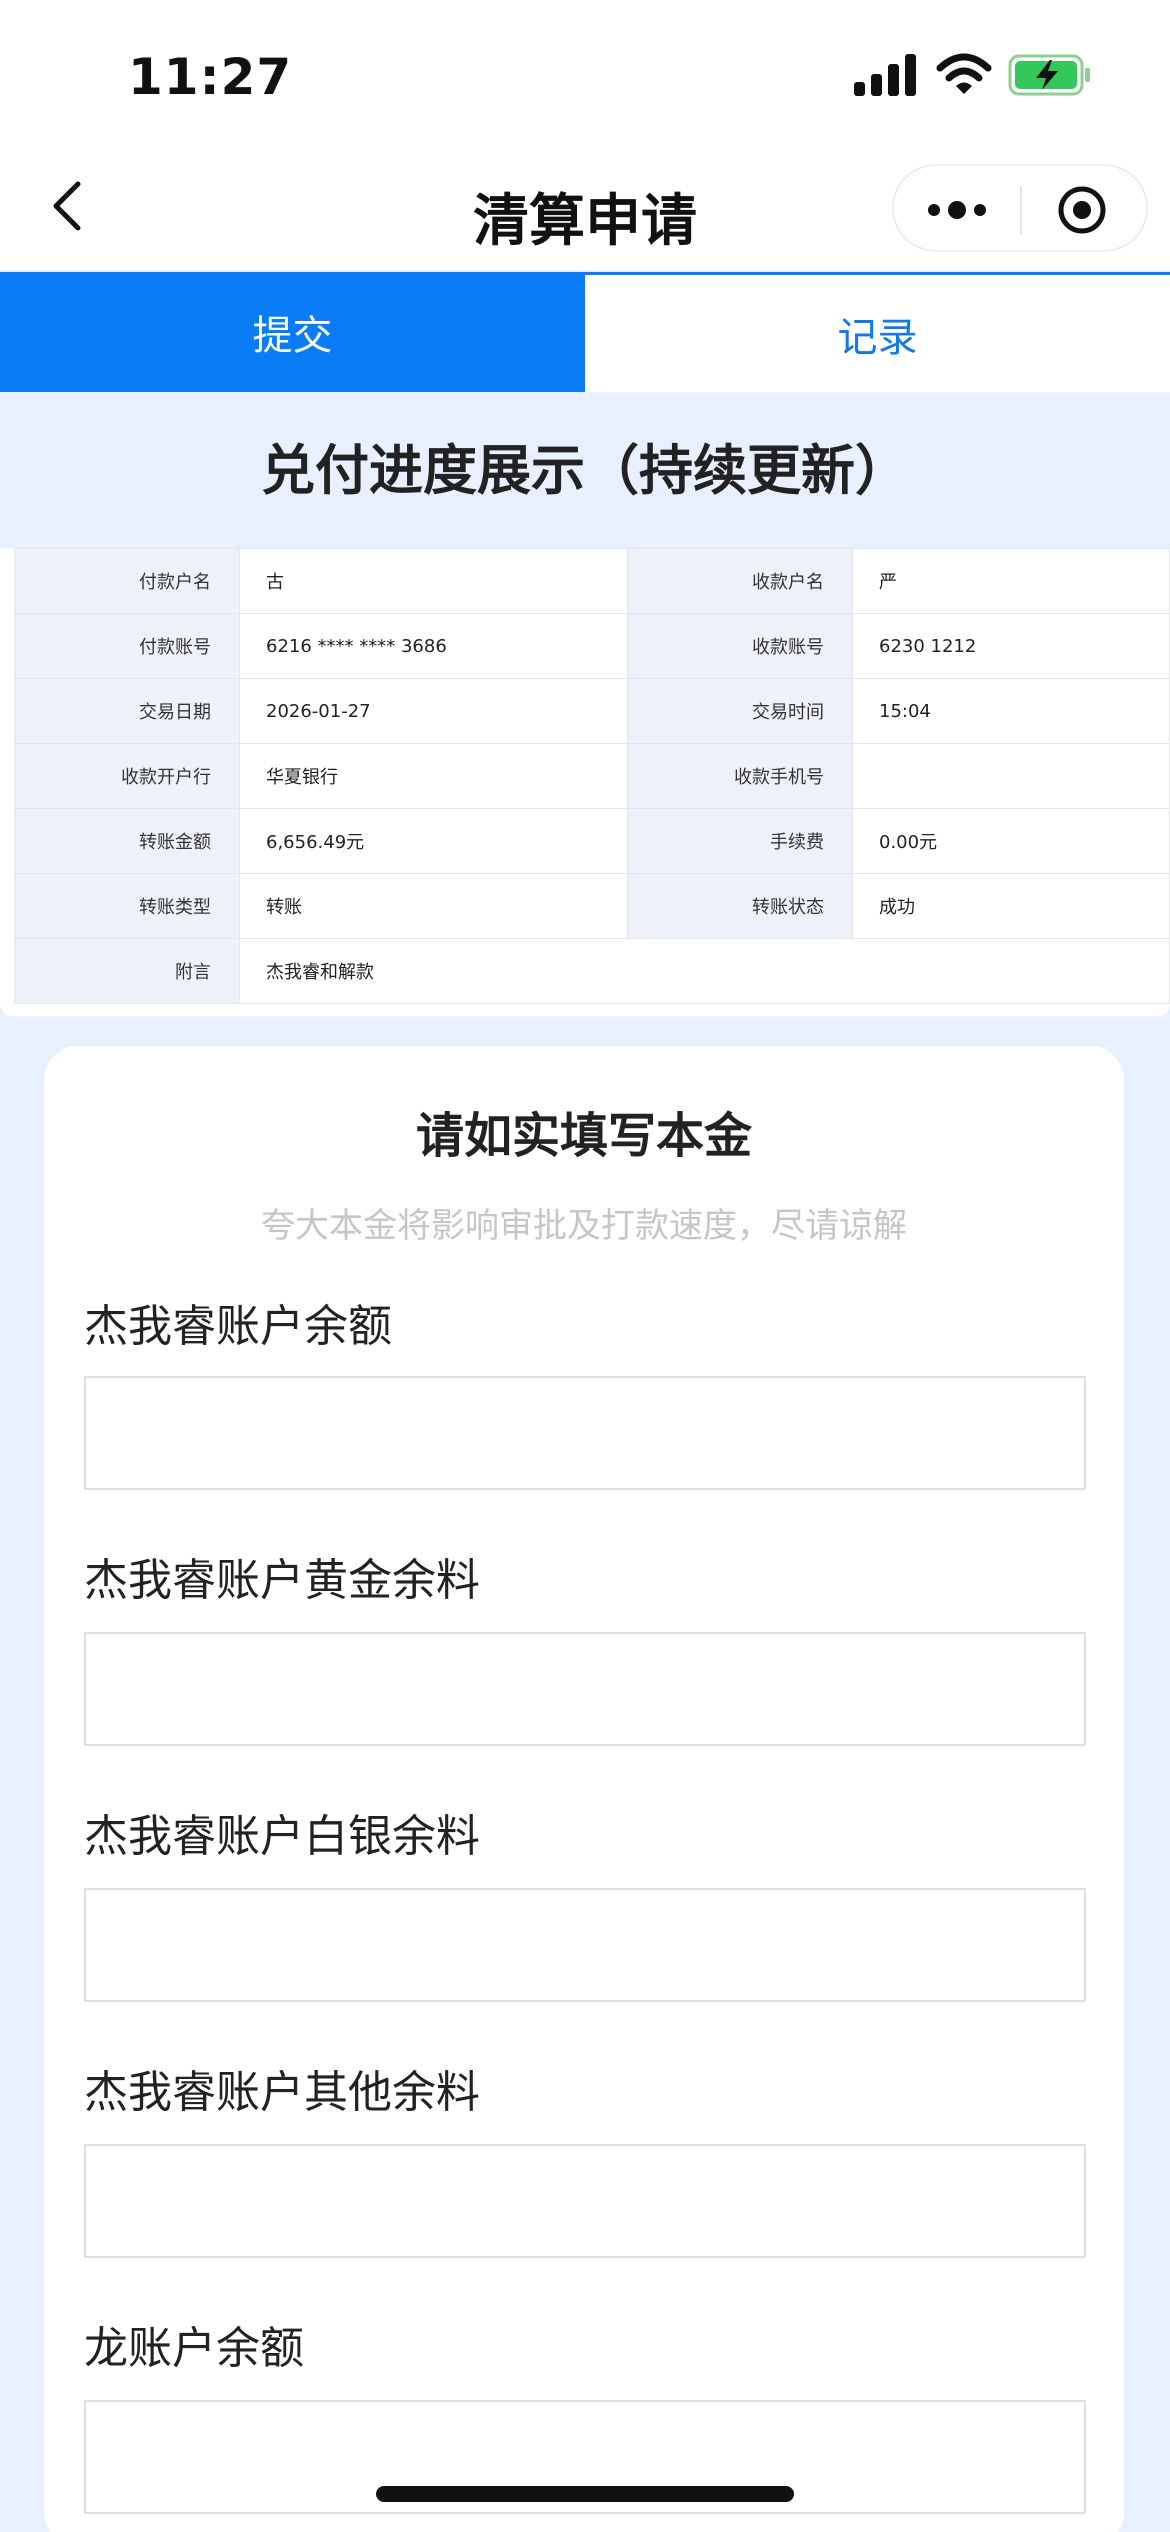 The height and width of the screenshot is (2532, 1170). I want to click on receipt-label: 收款户名, so click(740, 581).